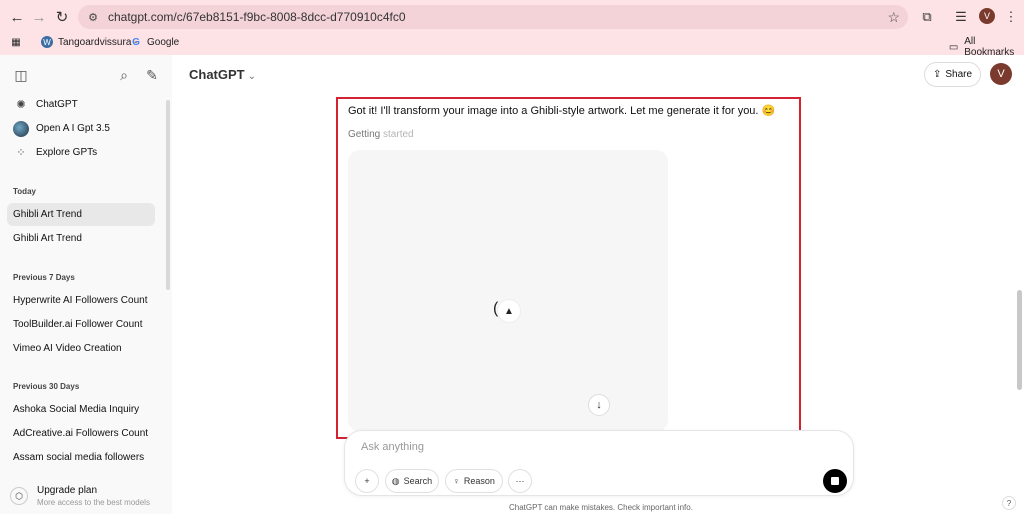  Describe the element at coordinates (93, 17) in the screenshot. I see `site-settings-icon: ⚙` at that location.